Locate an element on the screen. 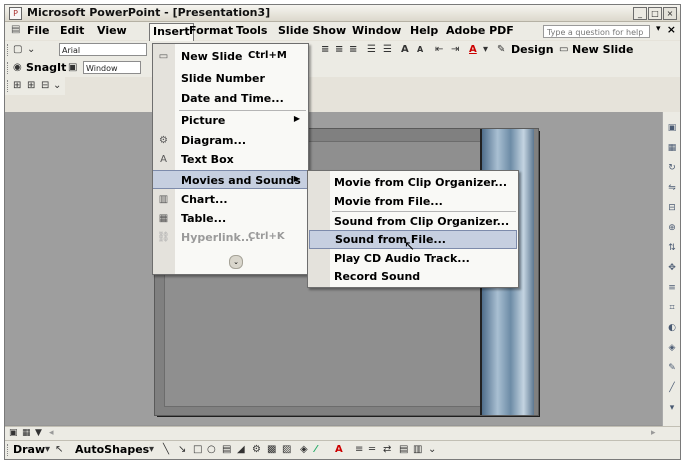 Image resolution: width=683 pixels, height=461 pixels. close-button: × is located at coordinates (670, 13).